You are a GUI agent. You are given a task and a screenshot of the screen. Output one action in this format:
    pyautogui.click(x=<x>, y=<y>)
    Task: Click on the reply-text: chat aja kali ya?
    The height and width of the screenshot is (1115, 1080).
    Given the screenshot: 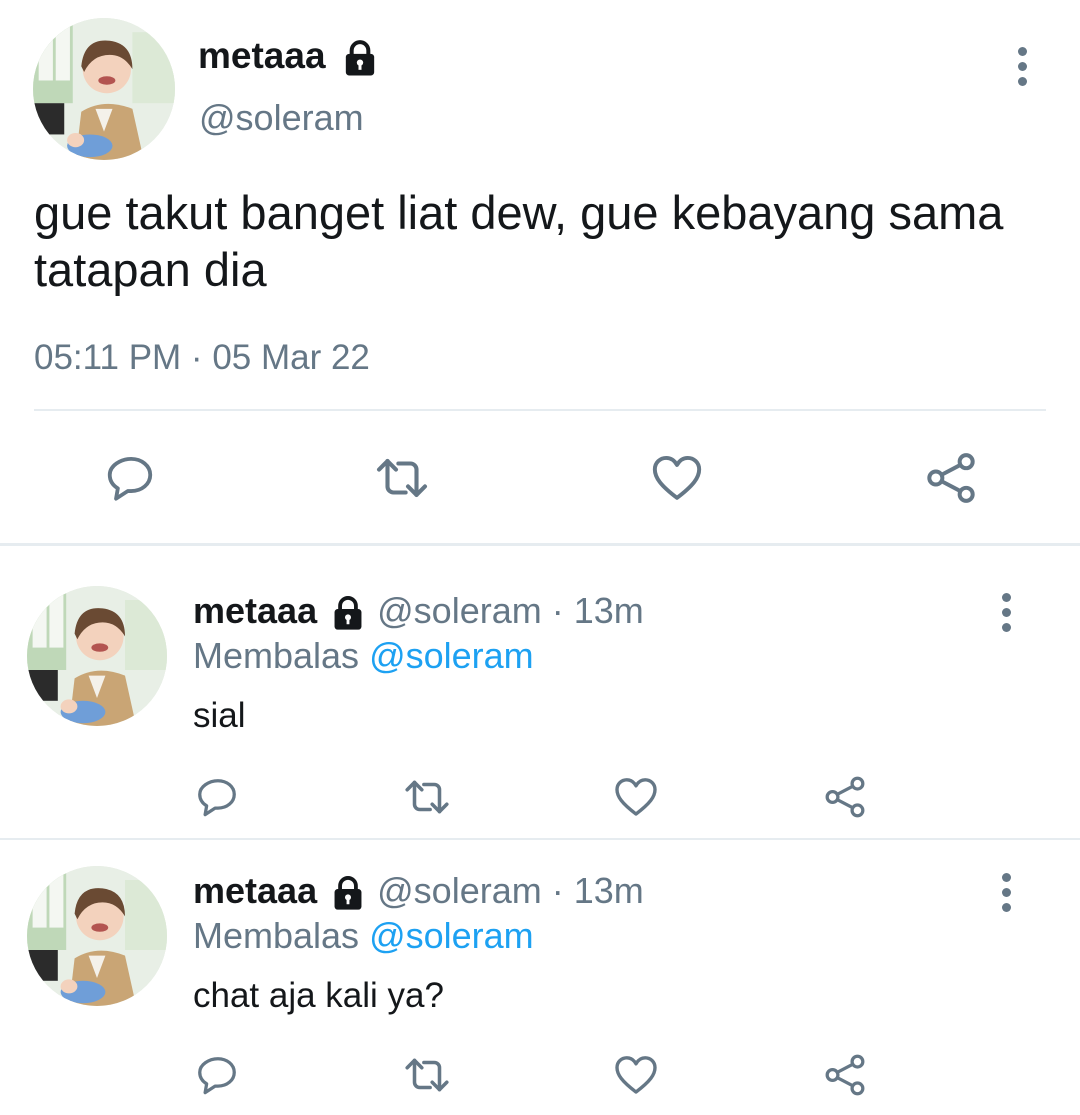 What is the action you would take?
    pyautogui.click(x=318, y=995)
    